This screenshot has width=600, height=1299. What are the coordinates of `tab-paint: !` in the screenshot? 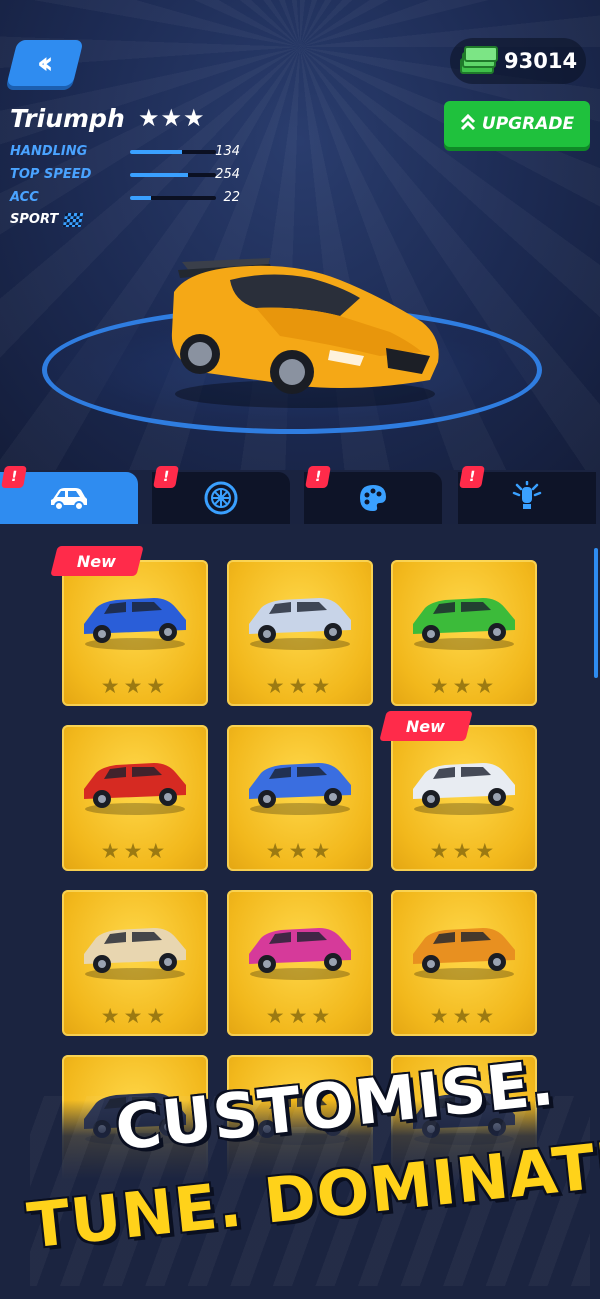 It's located at (373, 495).